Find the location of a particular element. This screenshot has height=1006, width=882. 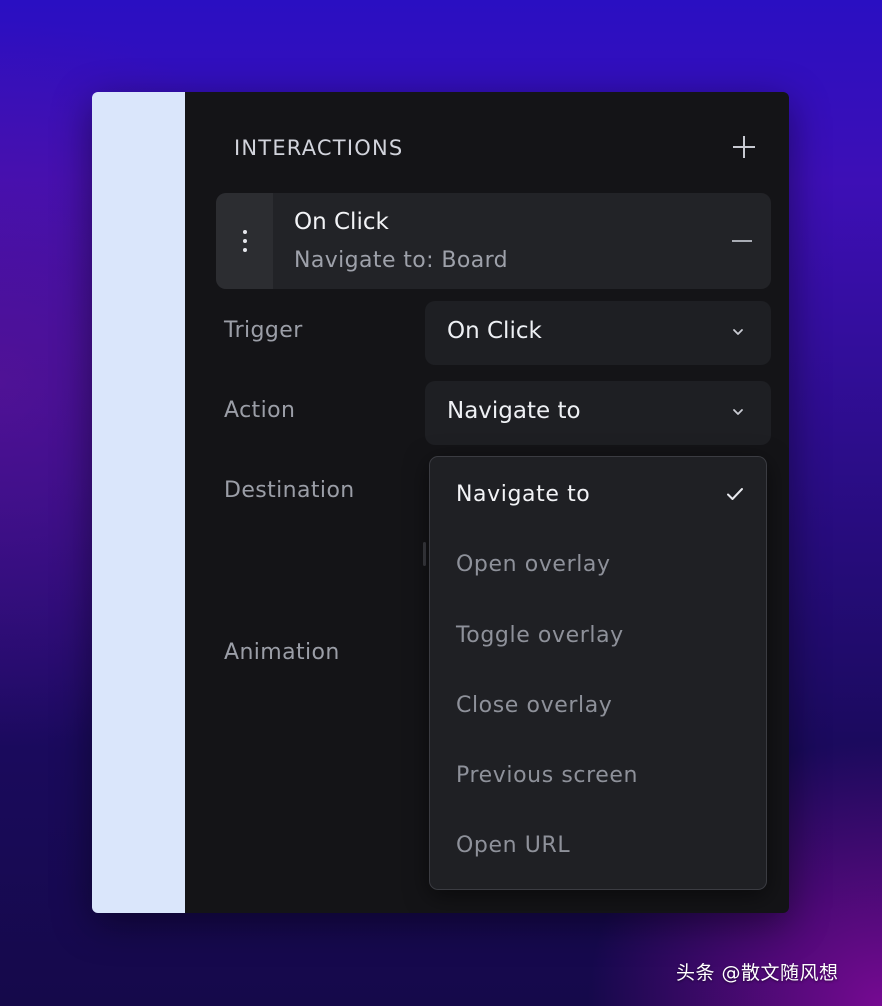

dropdown-option-previous-screen: Previous screen is located at coordinates (547, 775).